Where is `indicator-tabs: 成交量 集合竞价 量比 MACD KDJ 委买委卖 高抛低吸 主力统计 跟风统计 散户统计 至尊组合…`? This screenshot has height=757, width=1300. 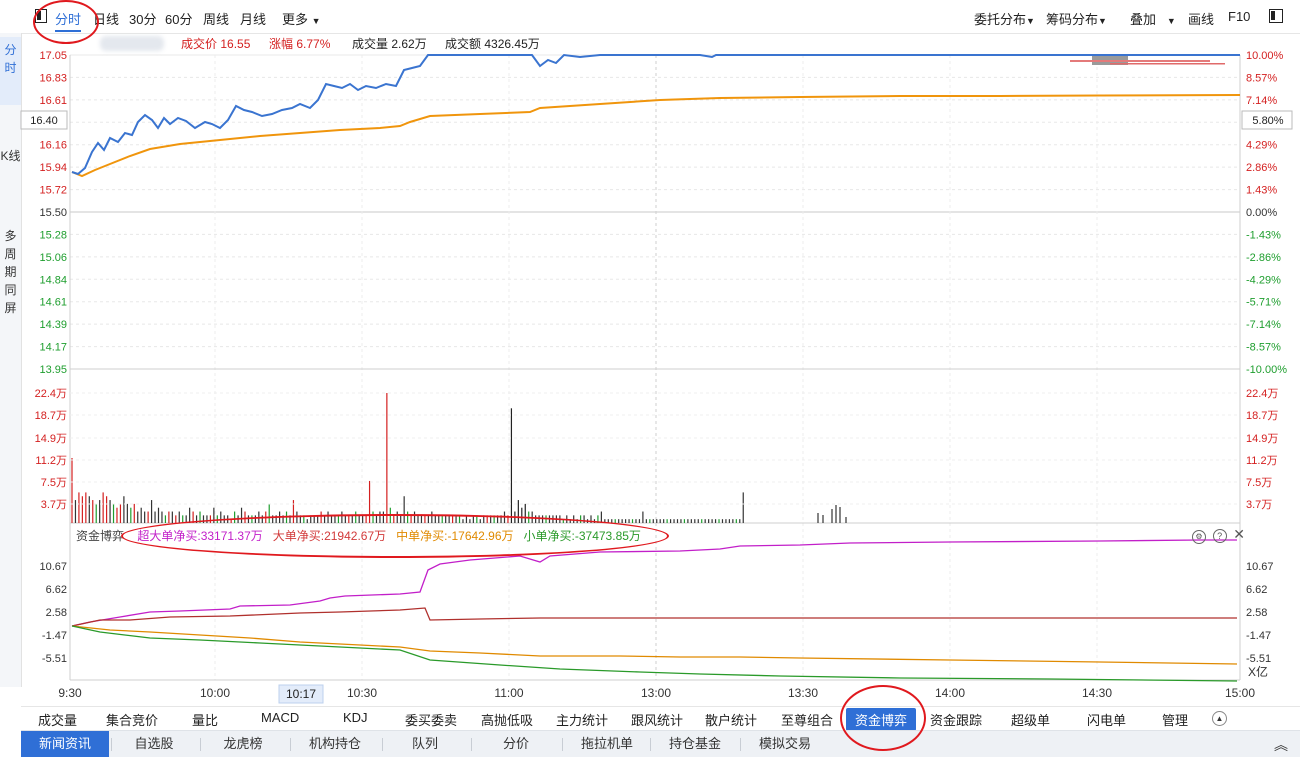
indicator-tabs: 成交量 集合竞价 量比 MACD KDJ 委买委卖 高抛低吸 主力统计 跟风统计 散户统计 至尊组合… is located at coordinates (660, 718).